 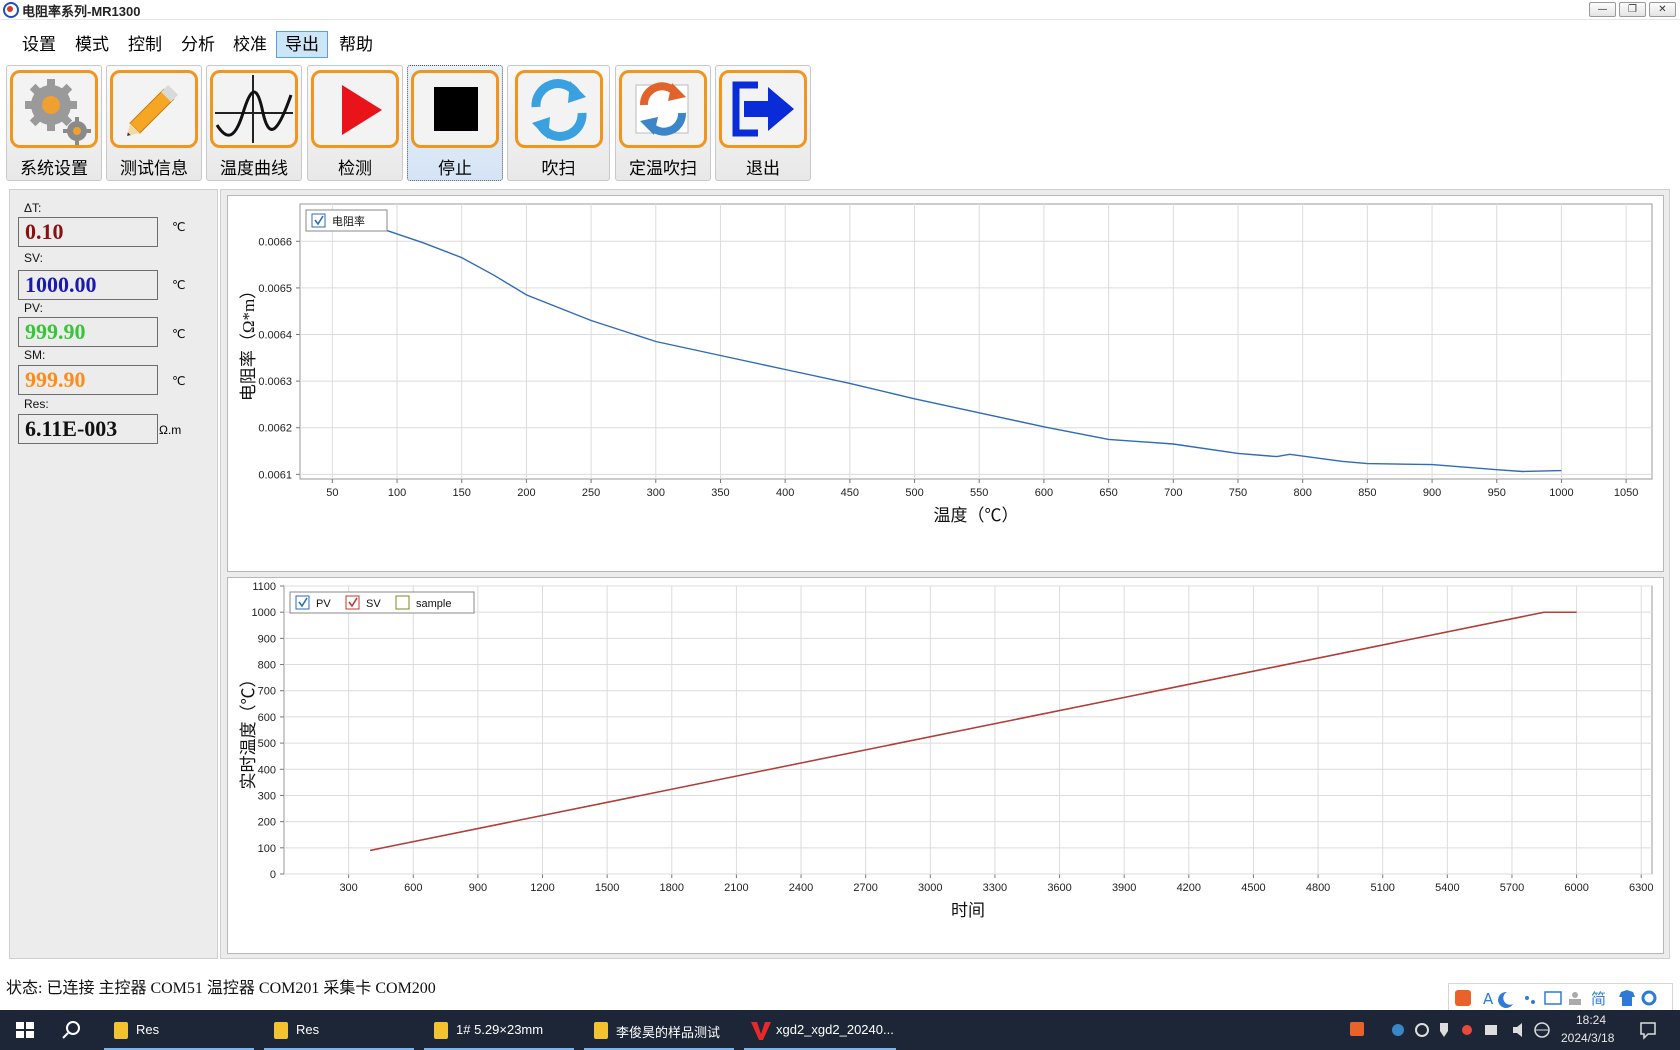 What do you see at coordinates (323, 604) in the screenshot?
I see `legend-label-PV: PV` at bounding box center [323, 604].